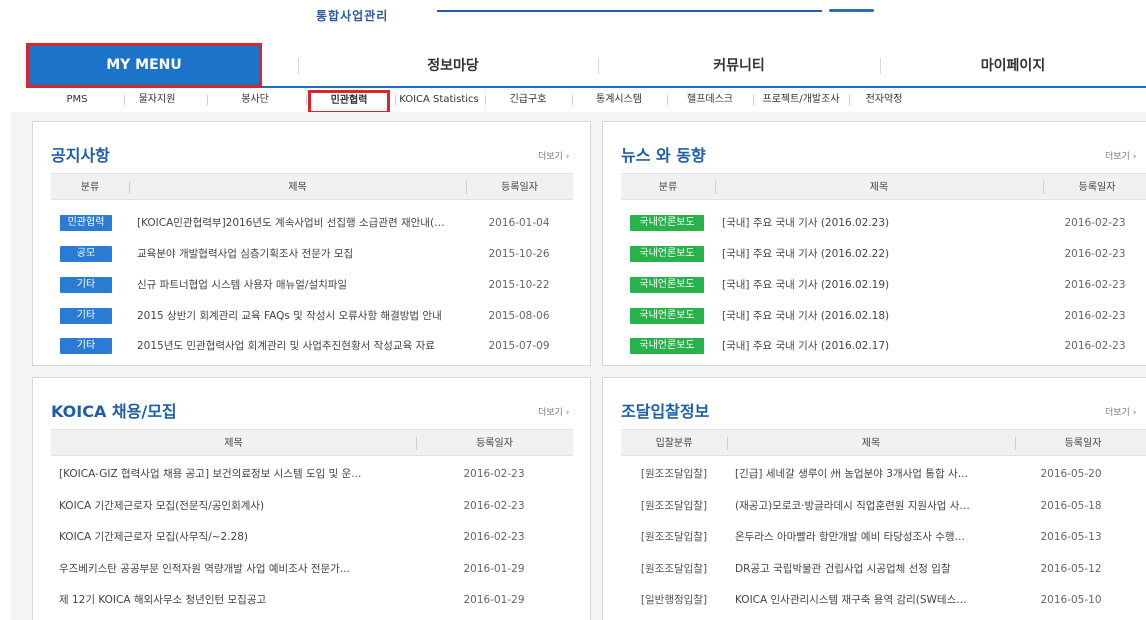 This screenshot has height=620, width=1146. I want to click on bid-category: [일반행정입찰], so click(674, 600).